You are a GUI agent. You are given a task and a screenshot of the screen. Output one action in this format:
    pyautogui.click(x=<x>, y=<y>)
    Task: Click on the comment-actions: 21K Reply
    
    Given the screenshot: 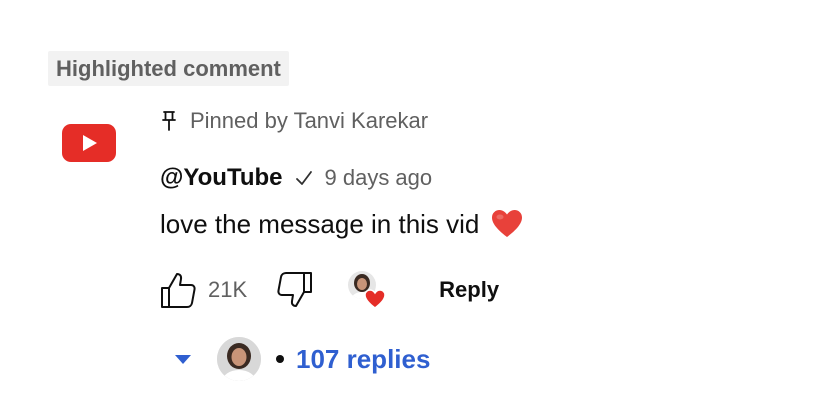 What is the action you would take?
    pyautogui.click(x=329, y=290)
    